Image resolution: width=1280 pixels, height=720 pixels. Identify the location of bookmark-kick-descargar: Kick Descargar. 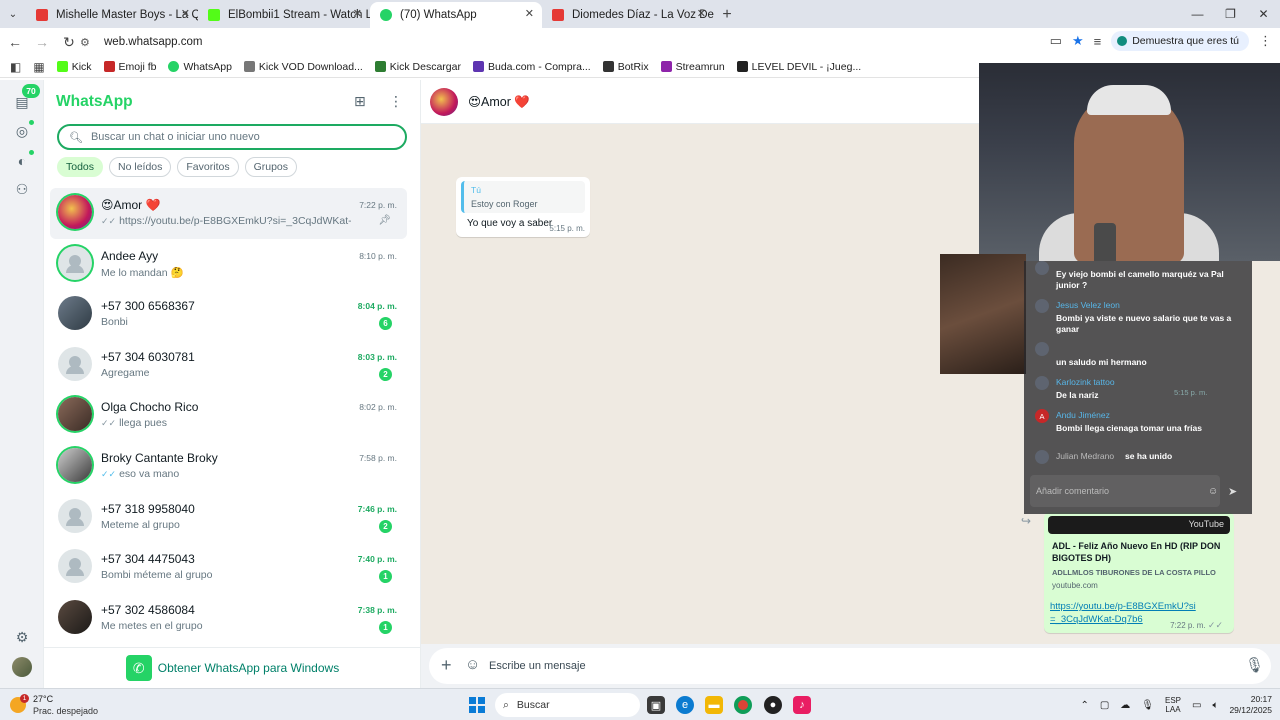
(418, 67).